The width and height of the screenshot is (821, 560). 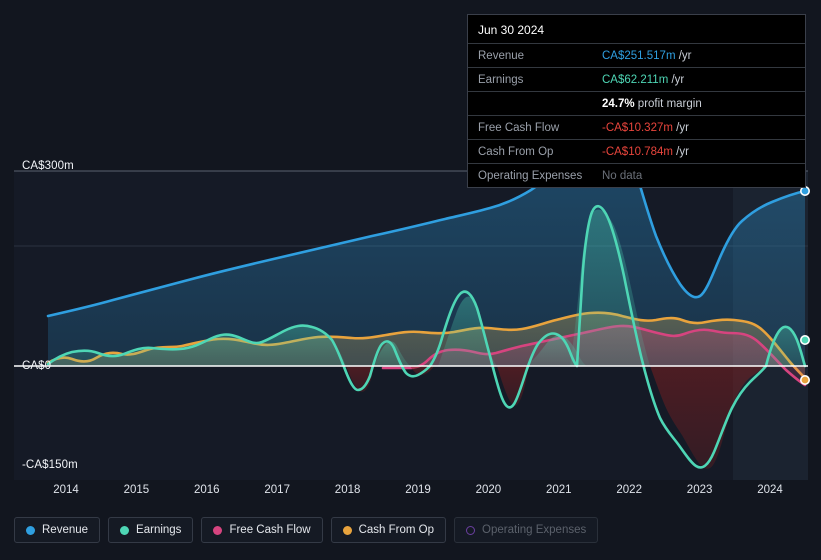 What do you see at coordinates (65, 530) in the screenshot?
I see `legend-item-label: Revenue` at bounding box center [65, 530].